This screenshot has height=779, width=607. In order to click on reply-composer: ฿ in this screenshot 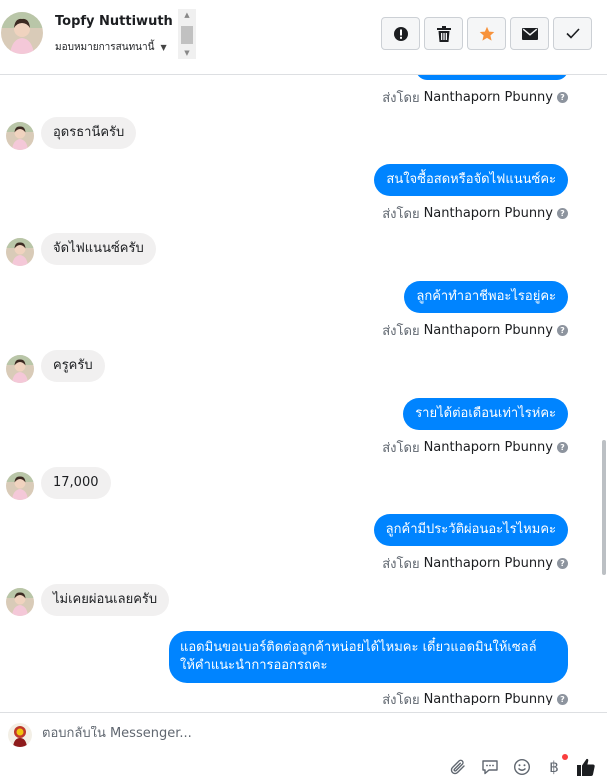, I will do `click(303, 745)`.